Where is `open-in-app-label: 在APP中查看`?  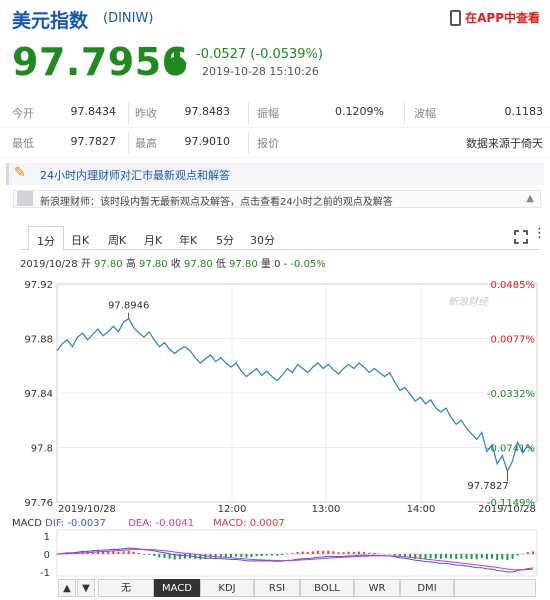 open-in-app-label: 在APP中查看 is located at coordinates (502, 18).